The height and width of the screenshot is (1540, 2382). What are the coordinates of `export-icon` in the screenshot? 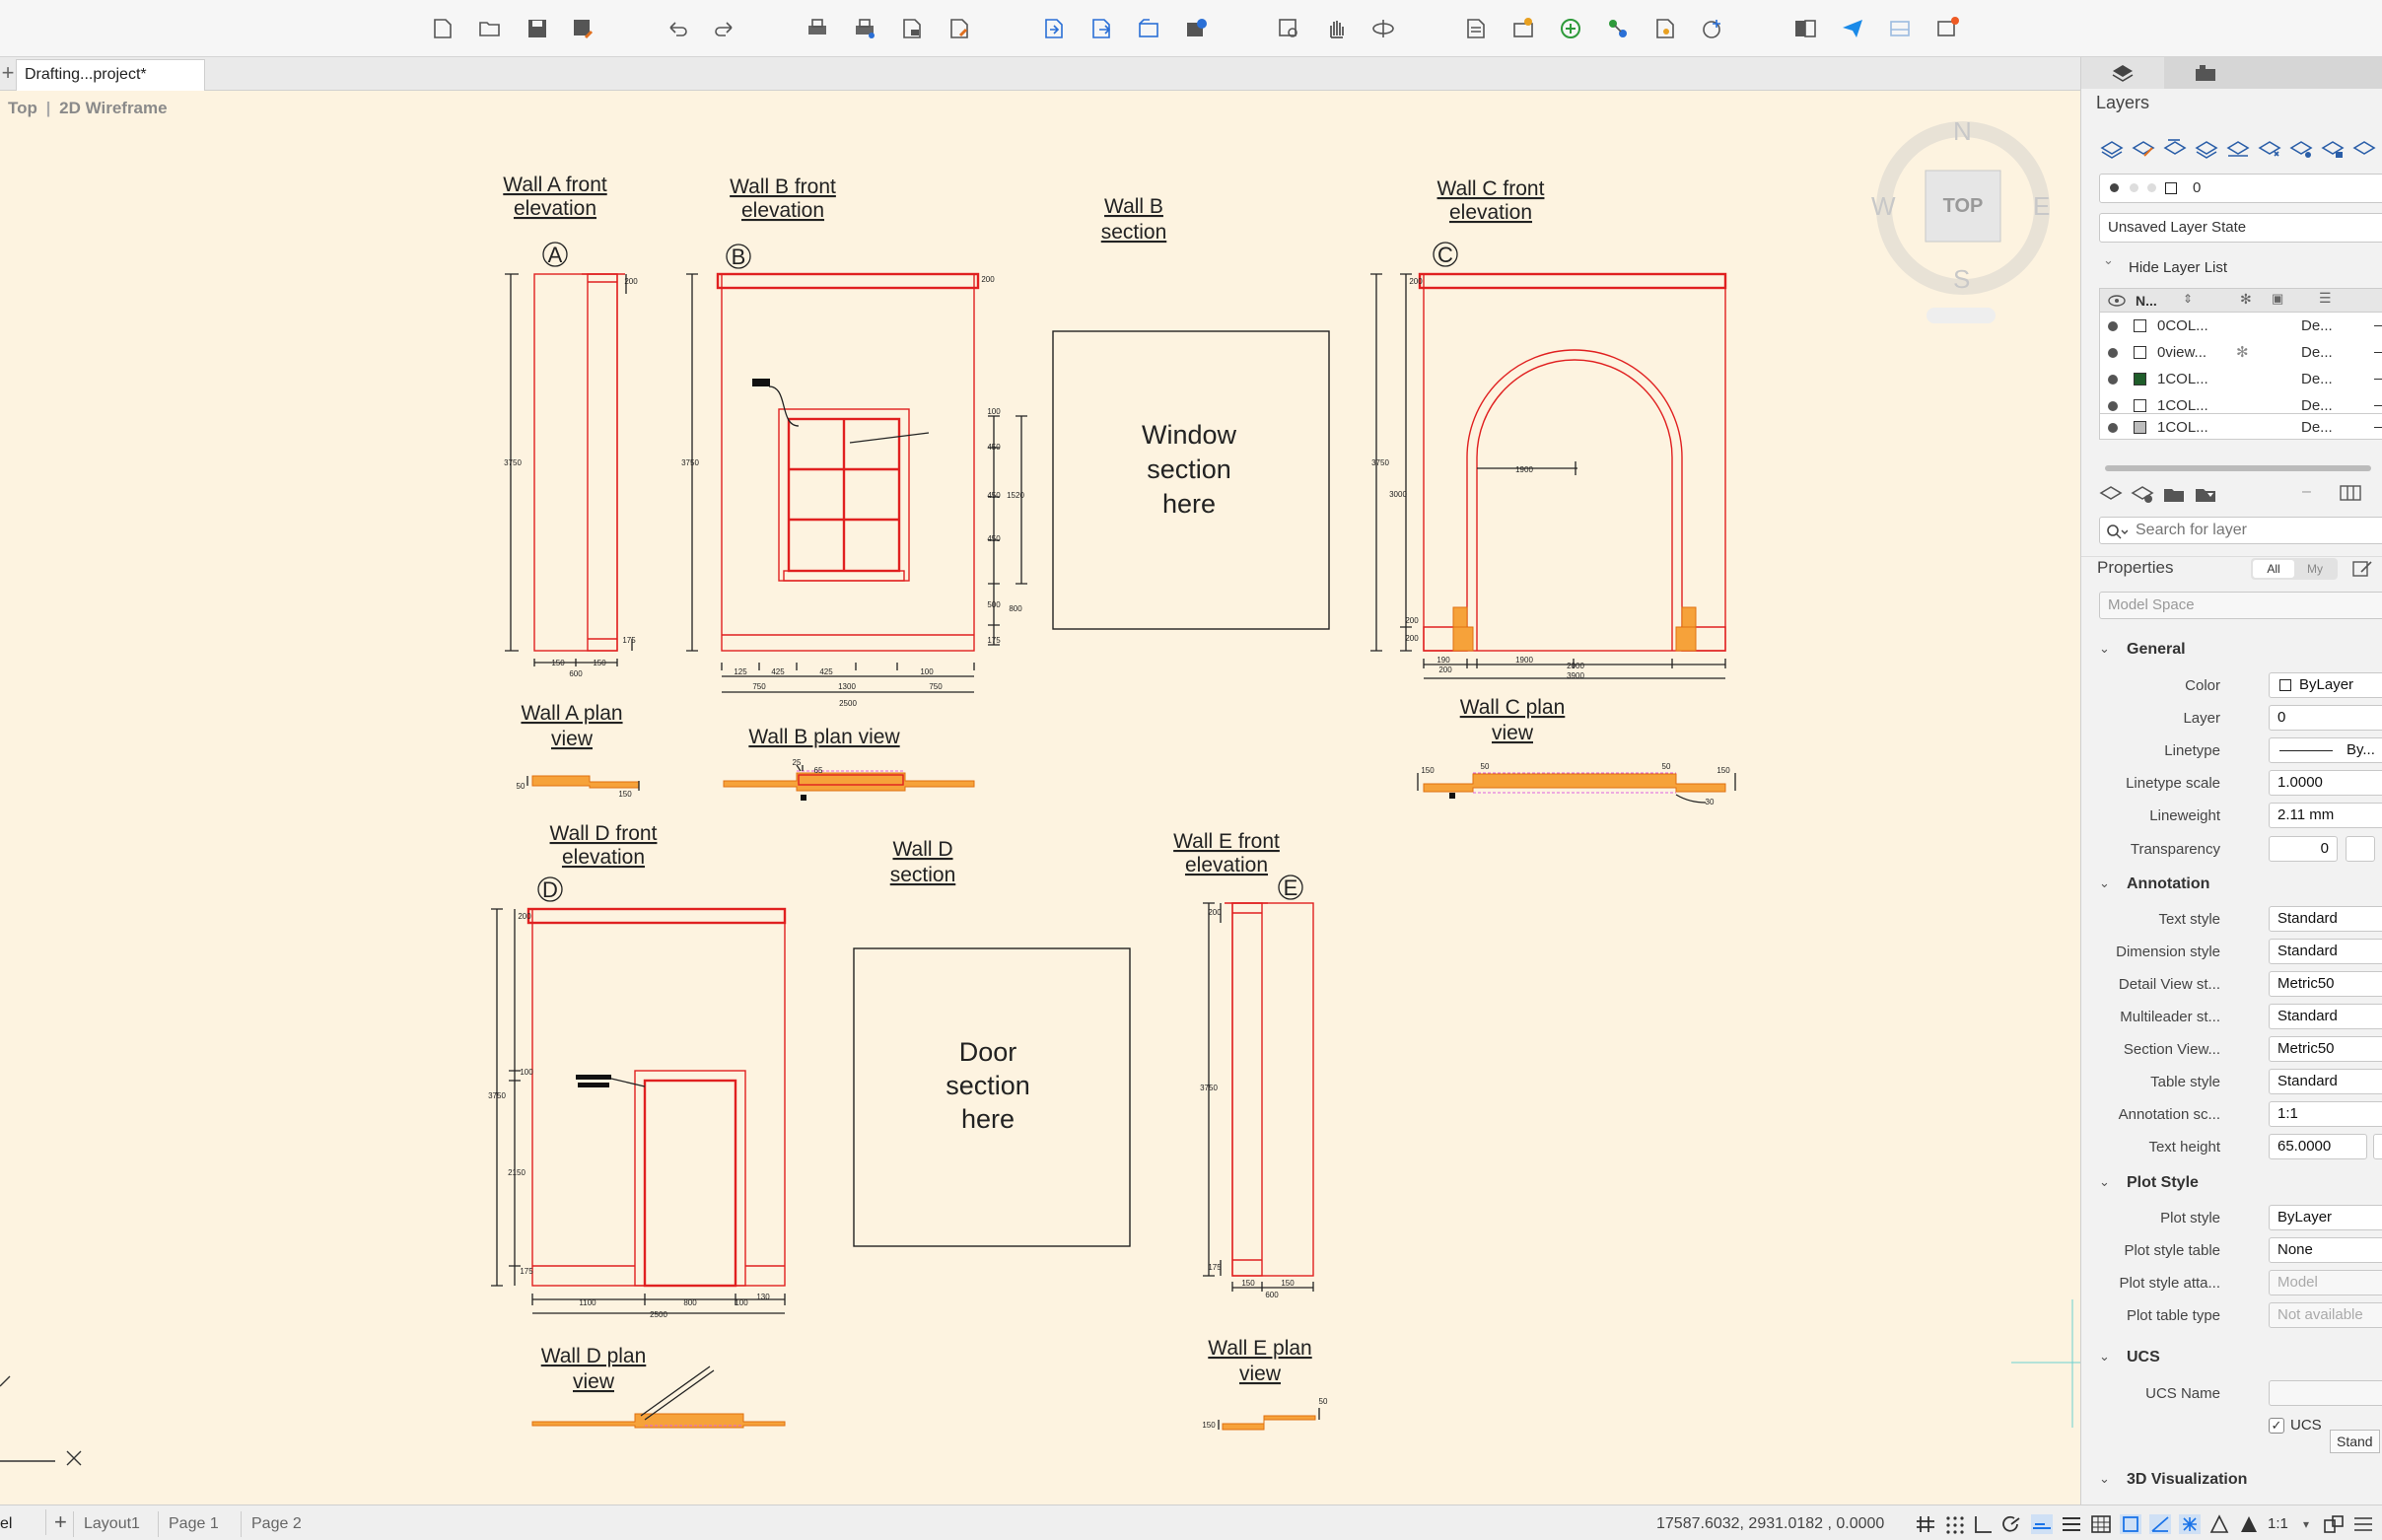 It's located at (1101, 28).